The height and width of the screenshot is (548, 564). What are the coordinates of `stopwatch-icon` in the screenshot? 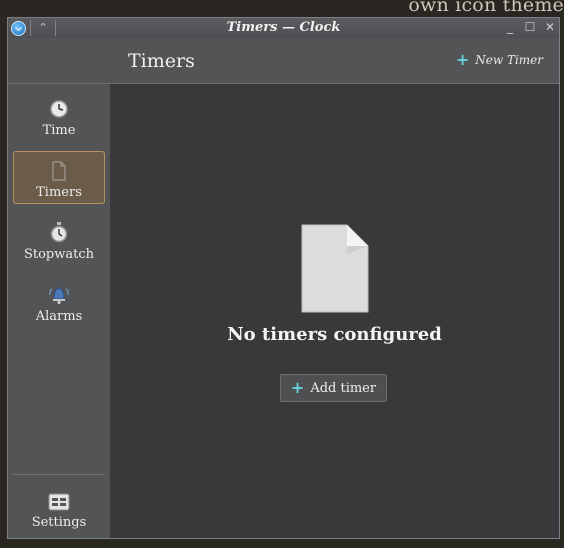 It's located at (59, 230).